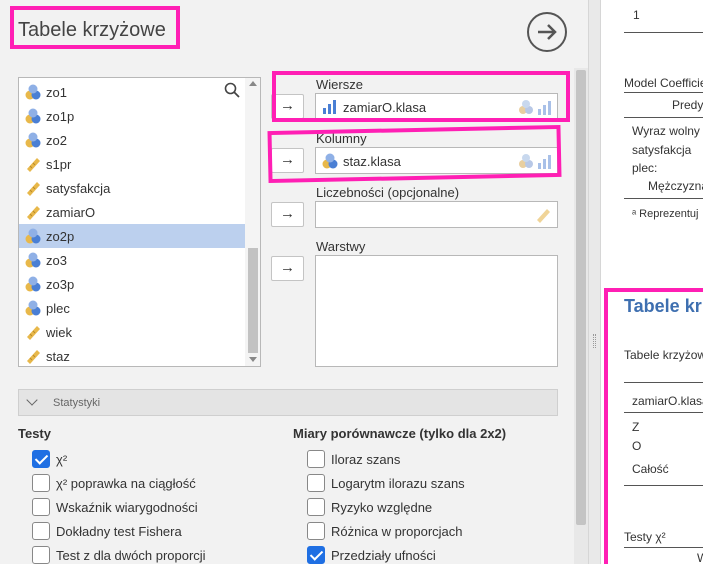 The width and height of the screenshot is (703, 564). I want to click on checkbox-label: Iloraz szans, so click(366, 459).